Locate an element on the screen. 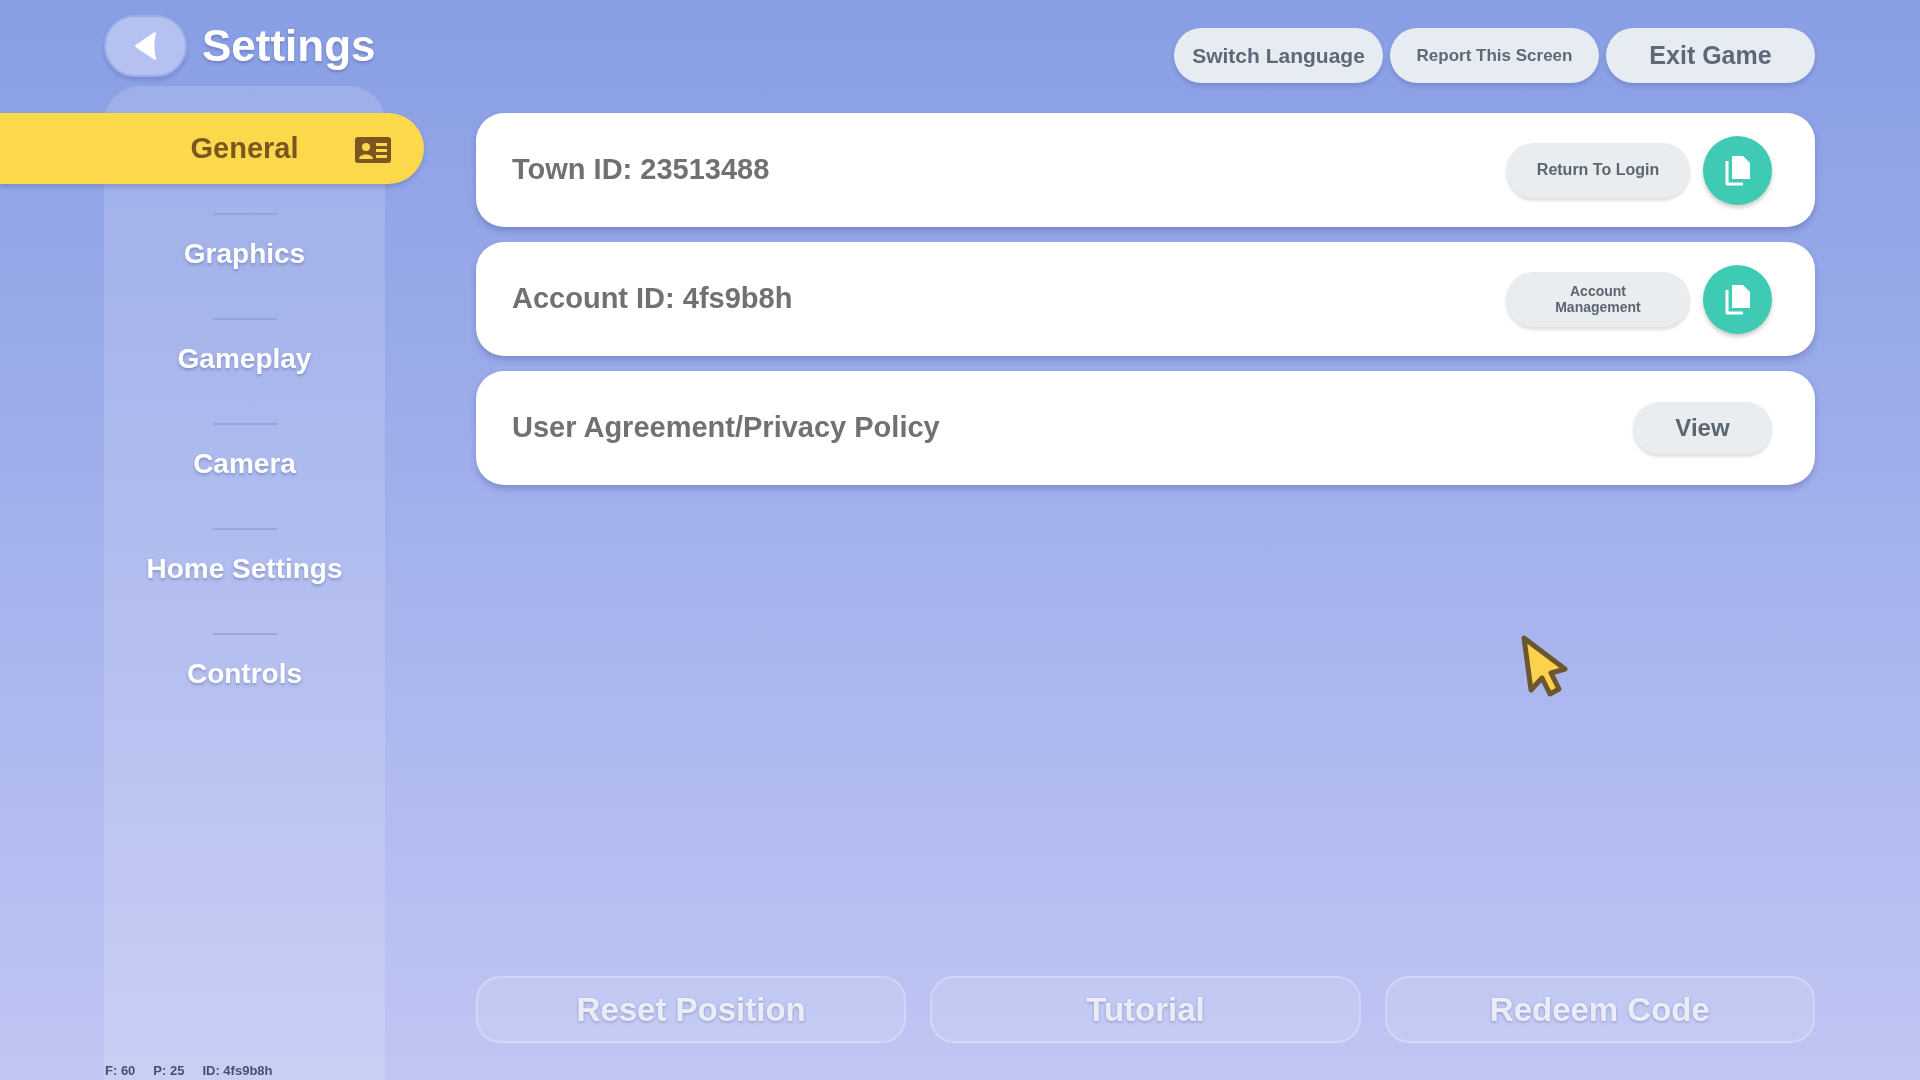 The width and height of the screenshot is (1920, 1080). top-button: Switch Language is located at coordinates (1278, 55).